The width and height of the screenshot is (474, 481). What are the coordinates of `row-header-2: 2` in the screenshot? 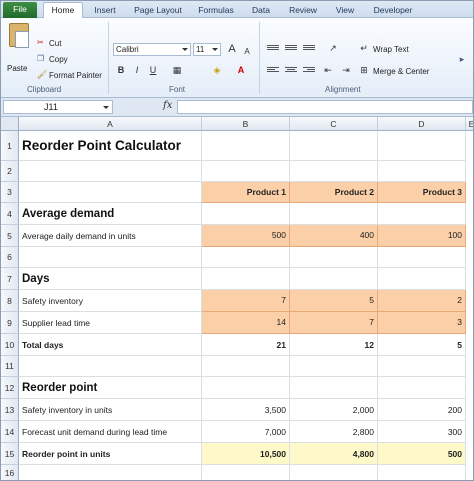 It's located at (10, 171).